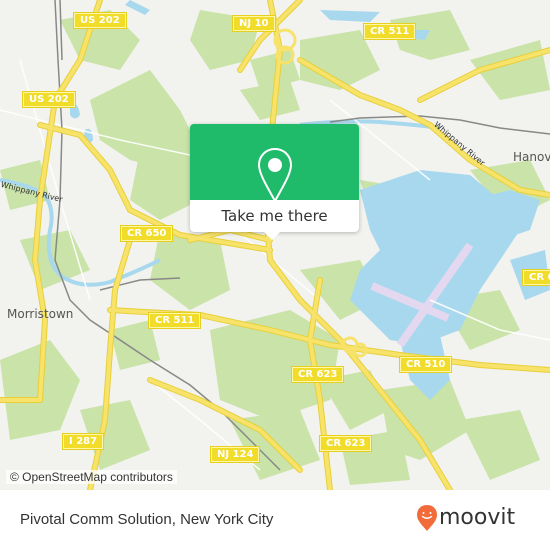 This screenshot has width=550, height=550. Describe the element at coordinates (254, 23) in the screenshot. I see `route-shield-nj-10: NJ 10` at that location.